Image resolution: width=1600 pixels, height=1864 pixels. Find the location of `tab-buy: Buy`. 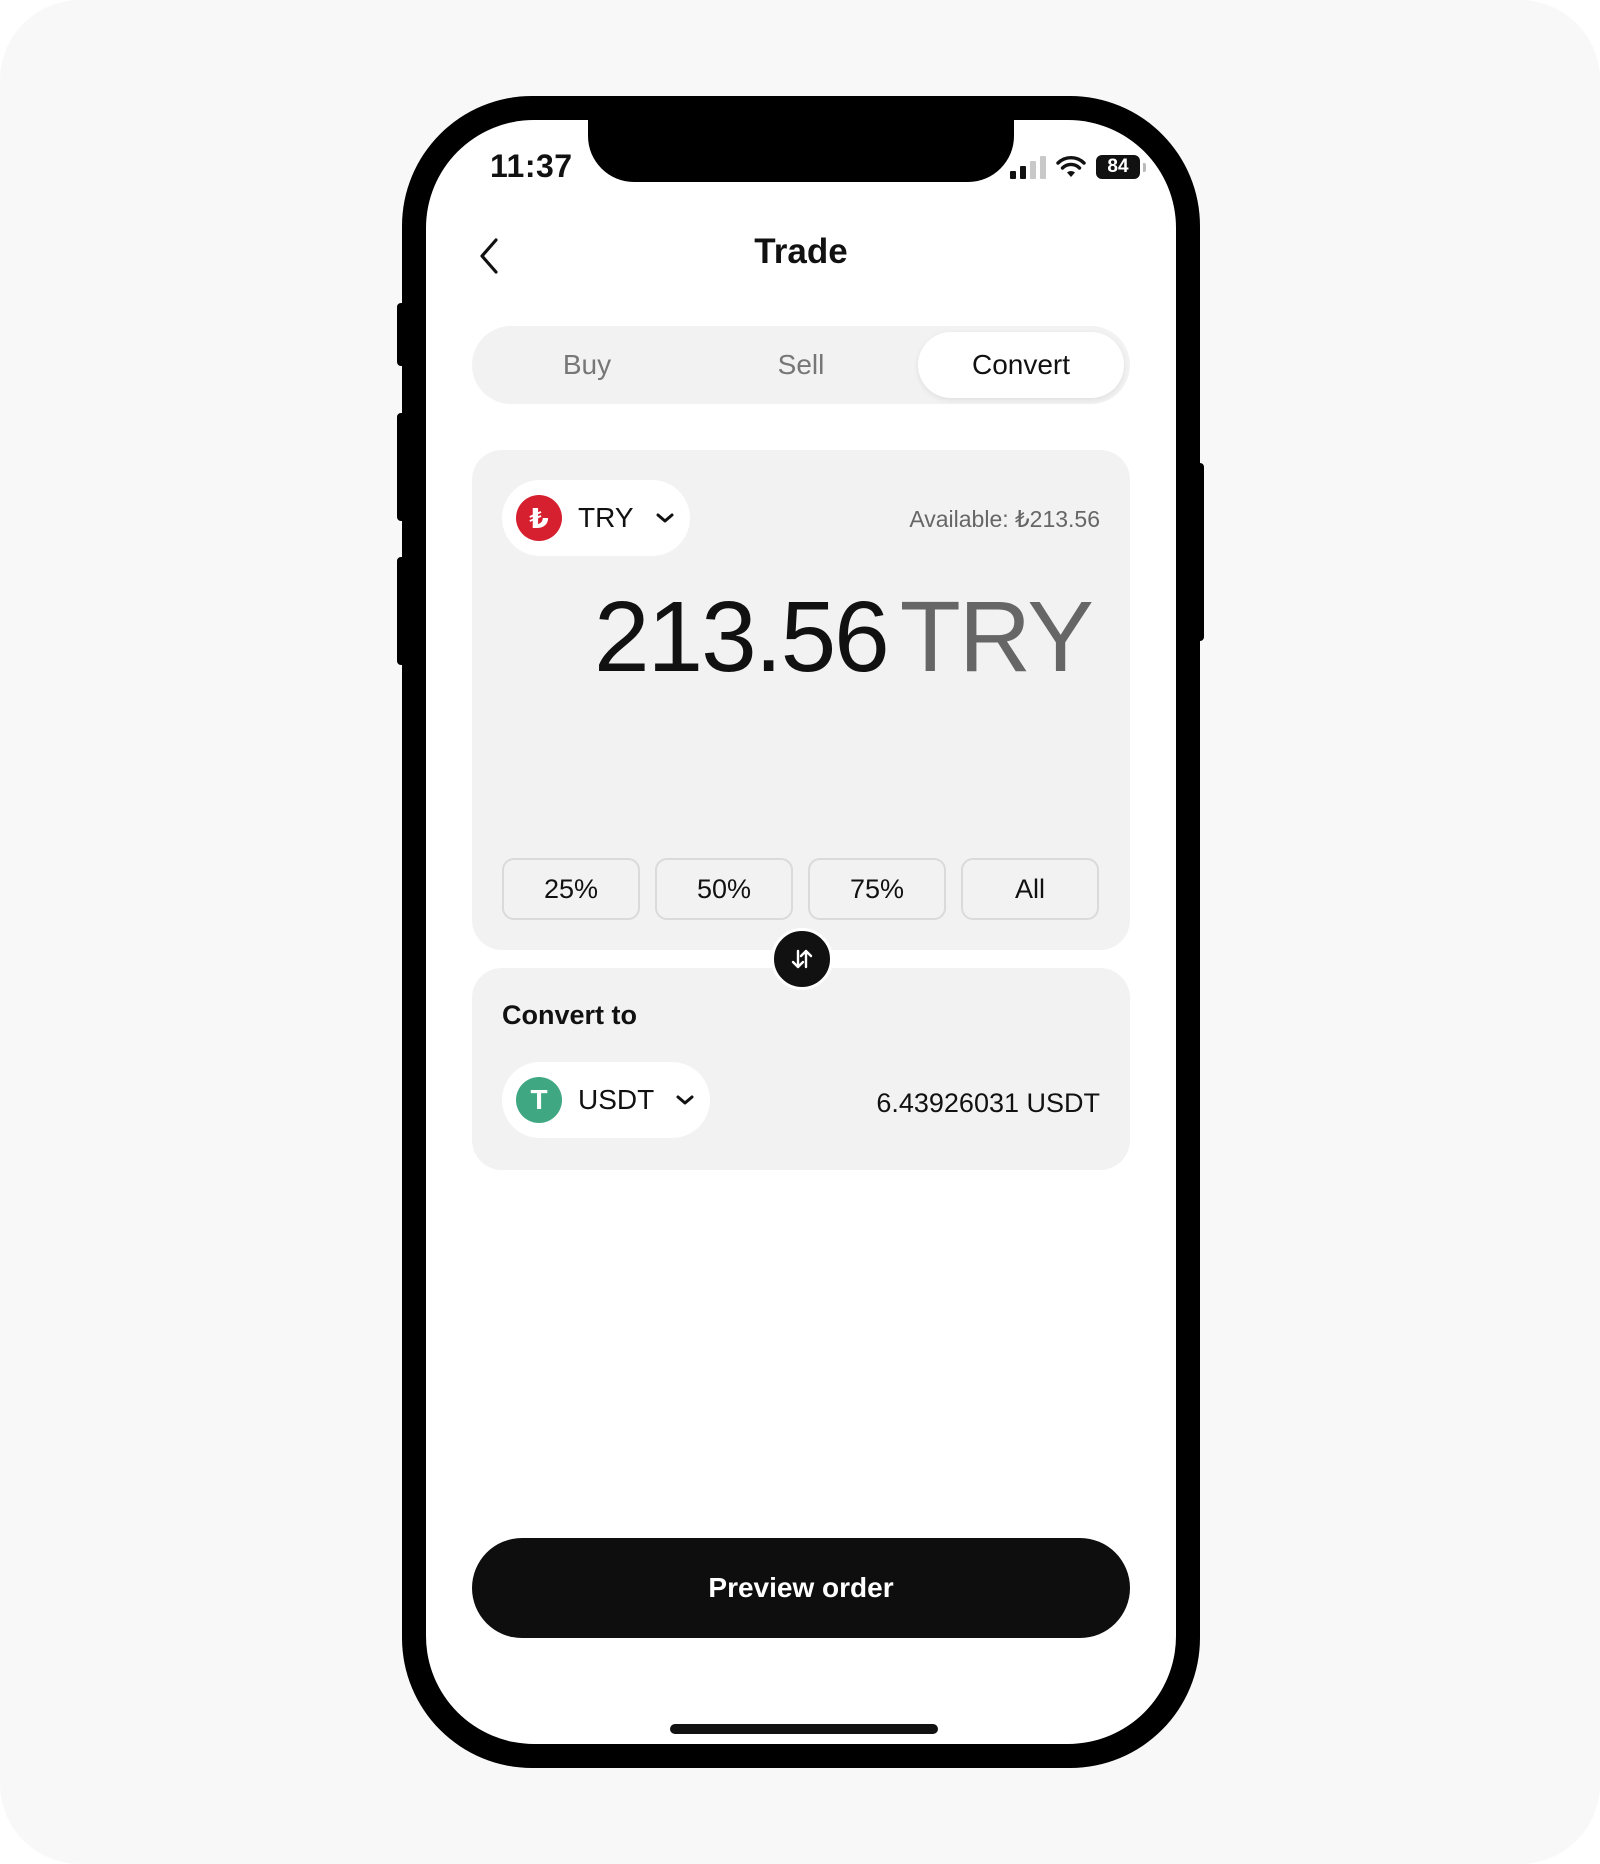

tab-buy: Buy is located at coordinates (587, 365).